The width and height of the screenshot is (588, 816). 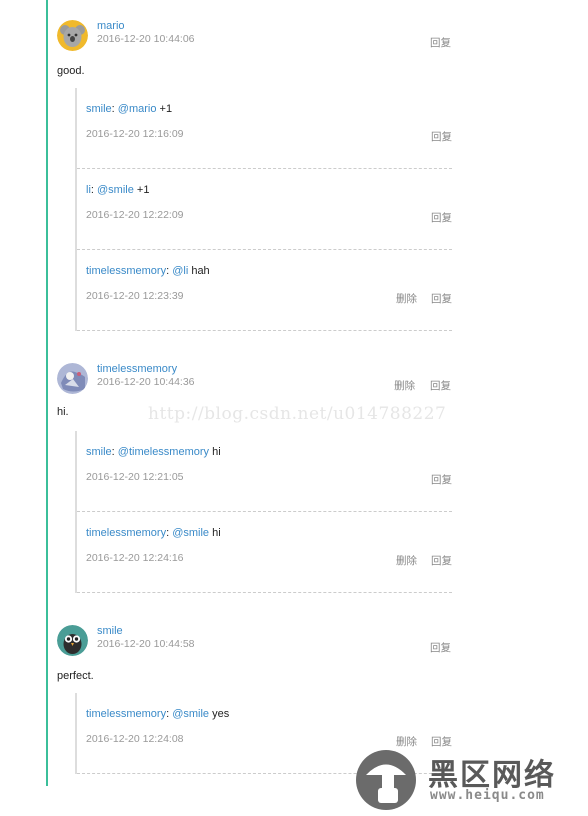 What do you see at coordinates (110, 631) in the screenshot?
I see `comment-author: smile` at bounding box center [110, 631].